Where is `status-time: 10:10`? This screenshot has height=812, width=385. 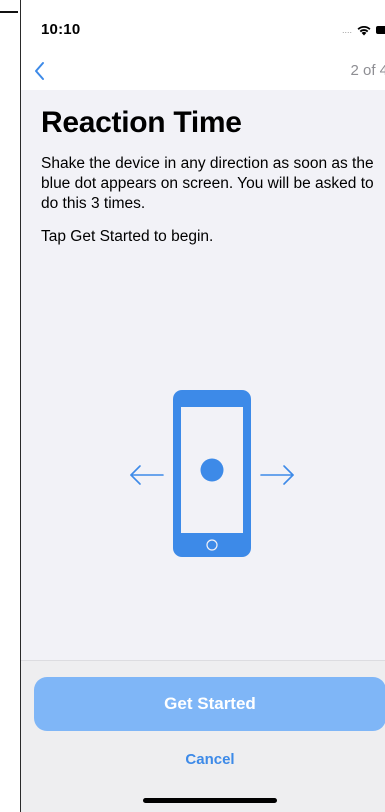
status-time: 10:10 is located at coordinates (61, 29).